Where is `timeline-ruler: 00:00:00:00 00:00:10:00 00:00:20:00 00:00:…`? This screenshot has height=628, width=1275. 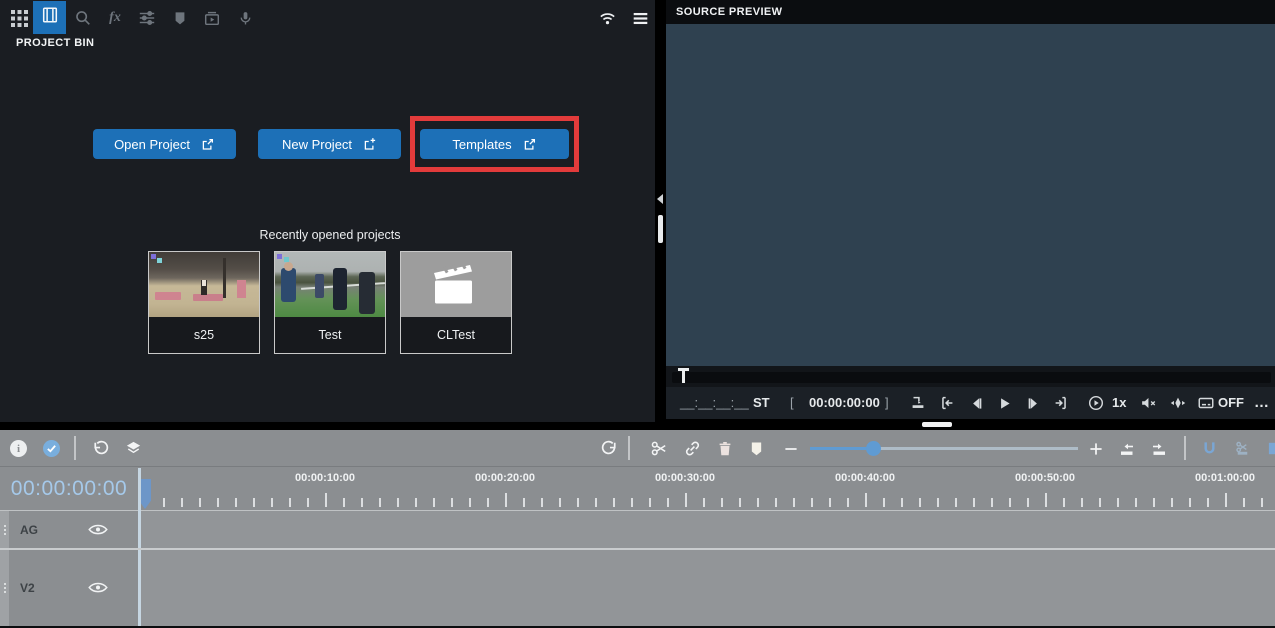 timeline-ruler: 00:00:00:00 00:00:10:00 00:00:20:00 00:00:… is located at coordinates (637, 489).